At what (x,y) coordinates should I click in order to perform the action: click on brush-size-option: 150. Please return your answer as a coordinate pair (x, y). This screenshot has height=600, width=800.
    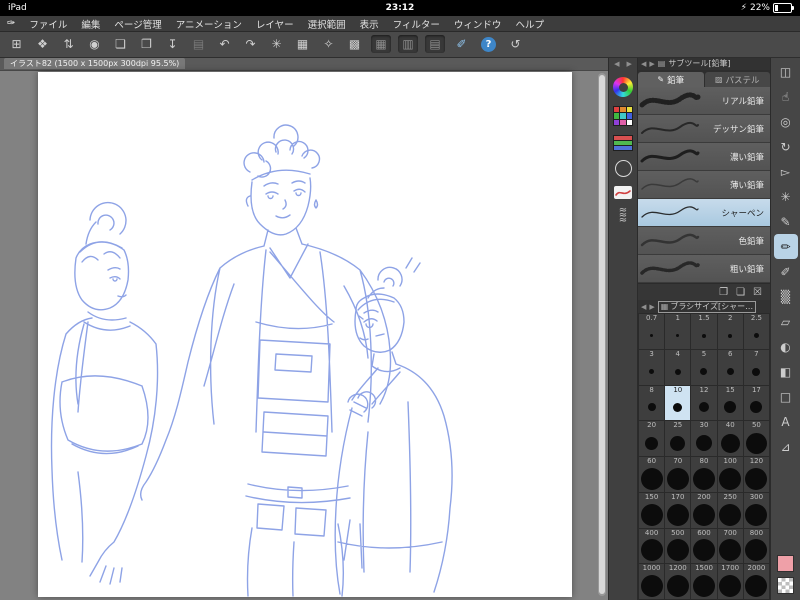
    Looking at the image, I should click on (652, 510).